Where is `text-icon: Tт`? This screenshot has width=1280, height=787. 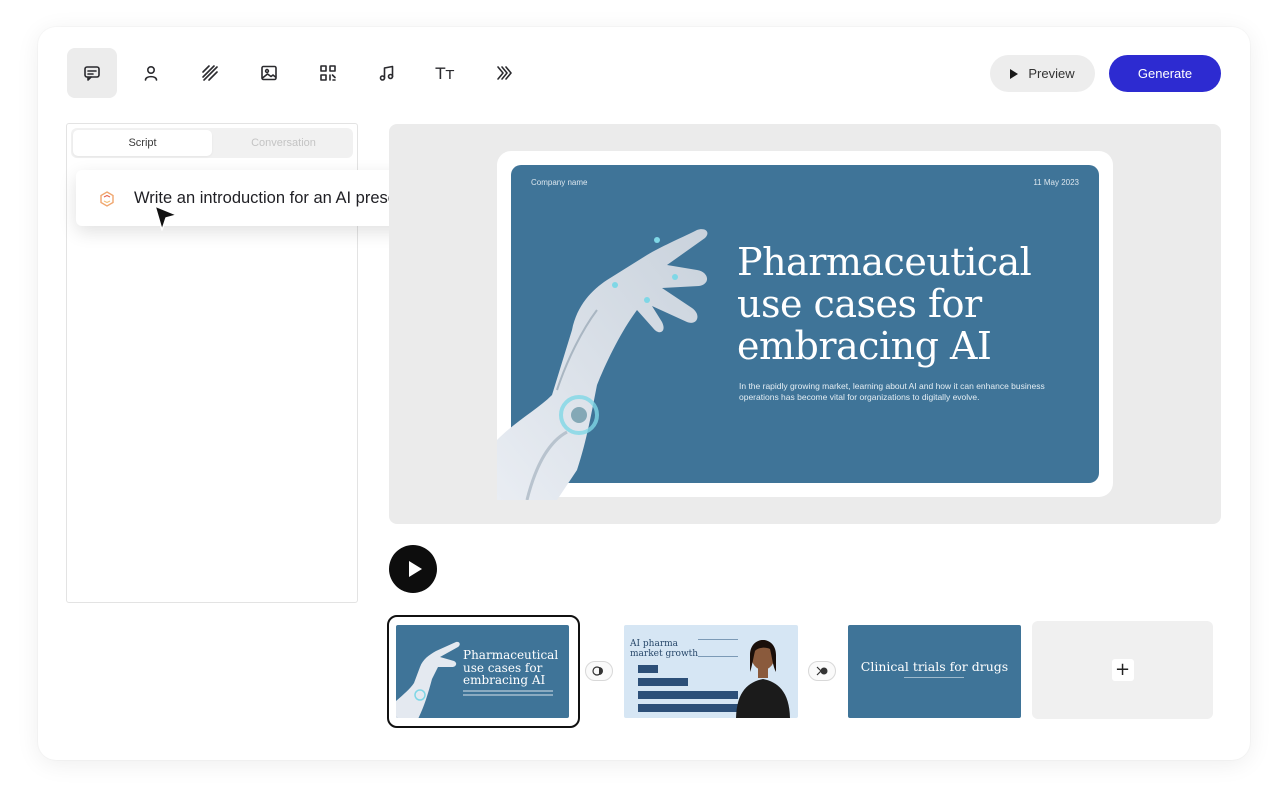
text-icon: Tт is located at coordinates (445, 73).